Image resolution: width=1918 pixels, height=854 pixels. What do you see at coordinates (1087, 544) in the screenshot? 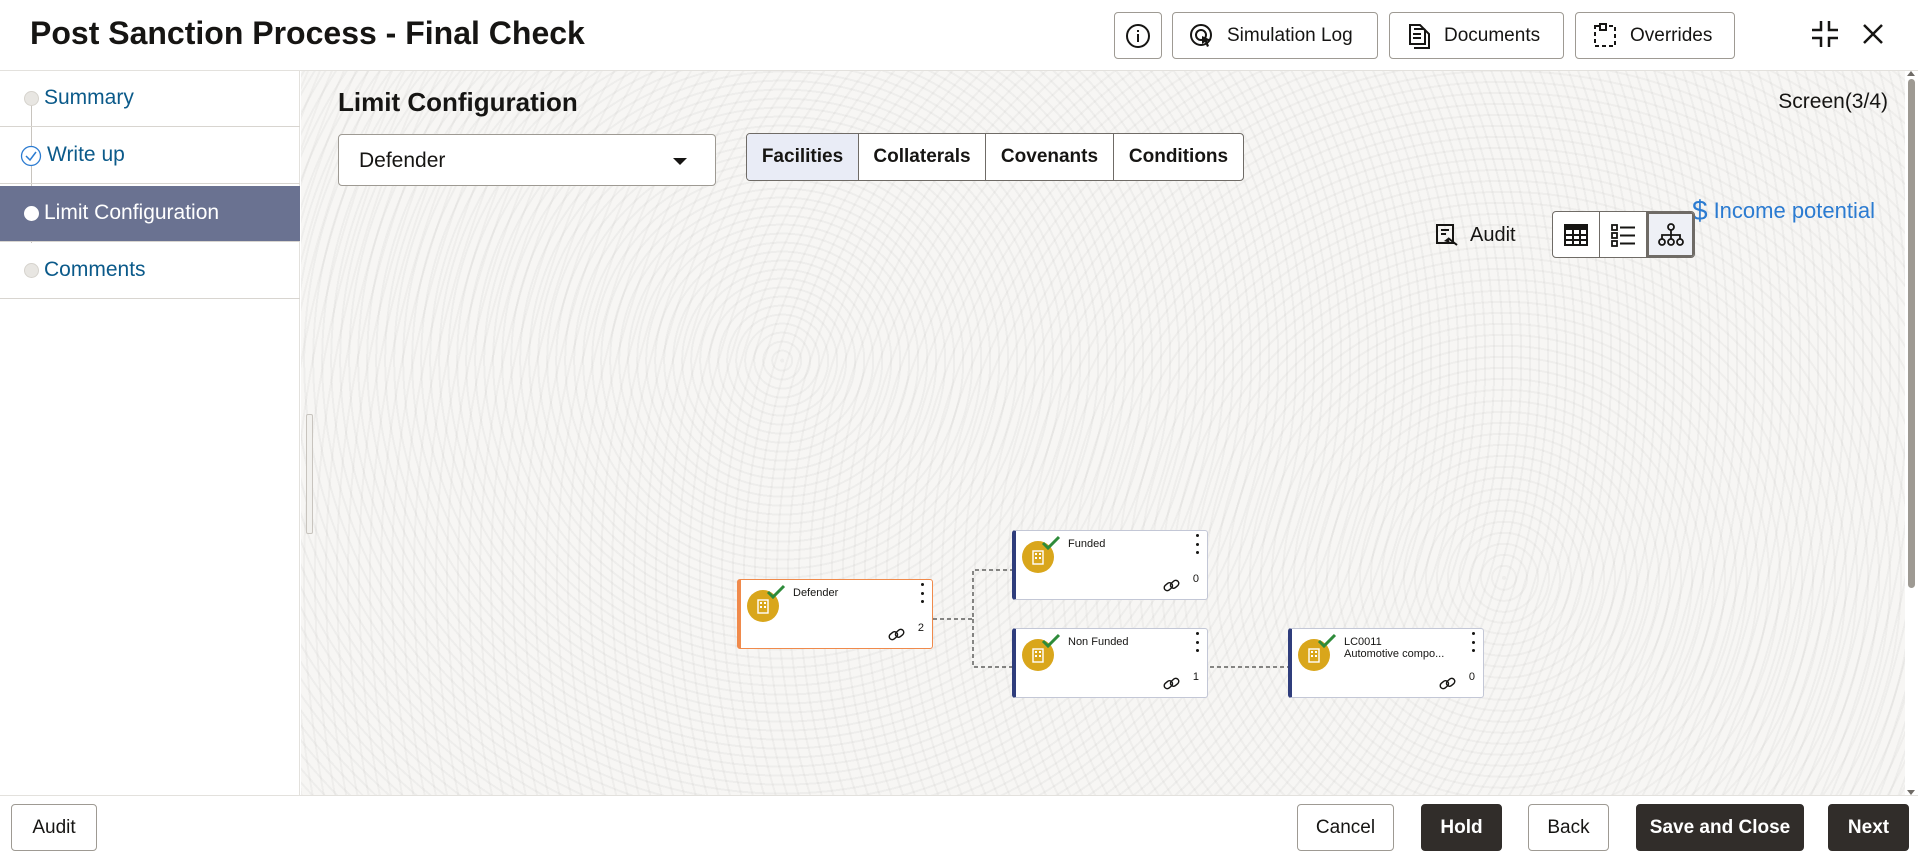
I see `node-title: Funded` at bounding box center [1087, 544].